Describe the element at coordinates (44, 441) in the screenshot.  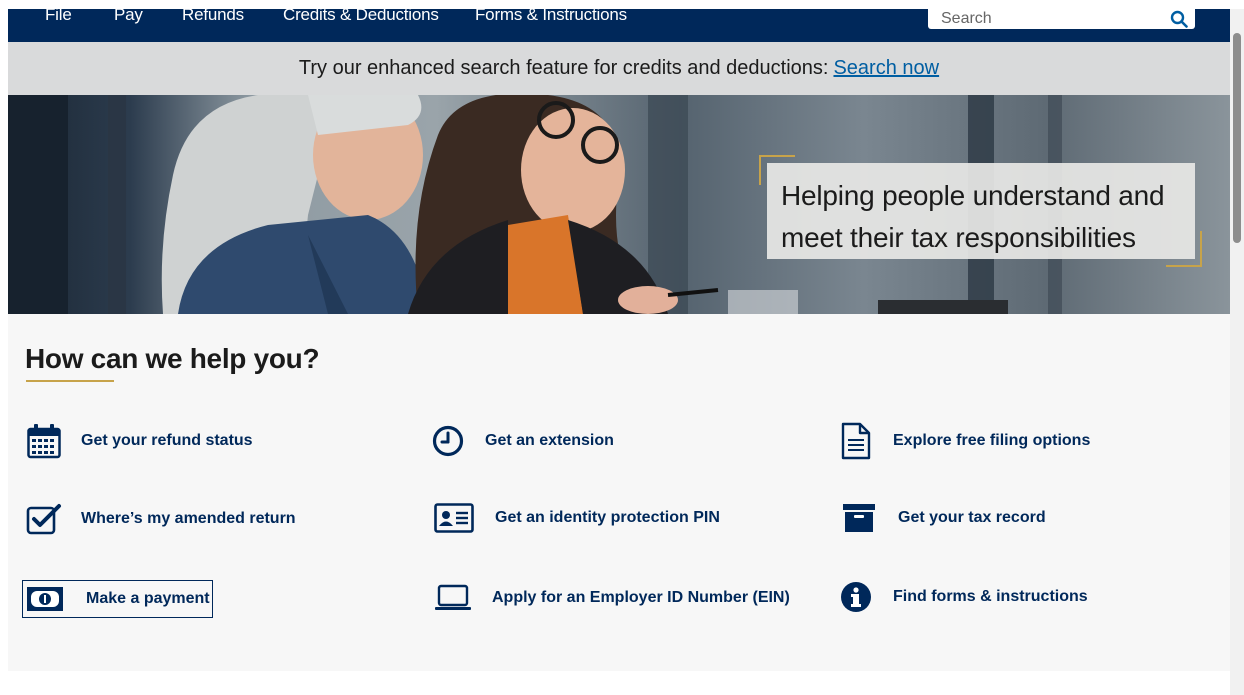
I see `calendar-icon` at that location.